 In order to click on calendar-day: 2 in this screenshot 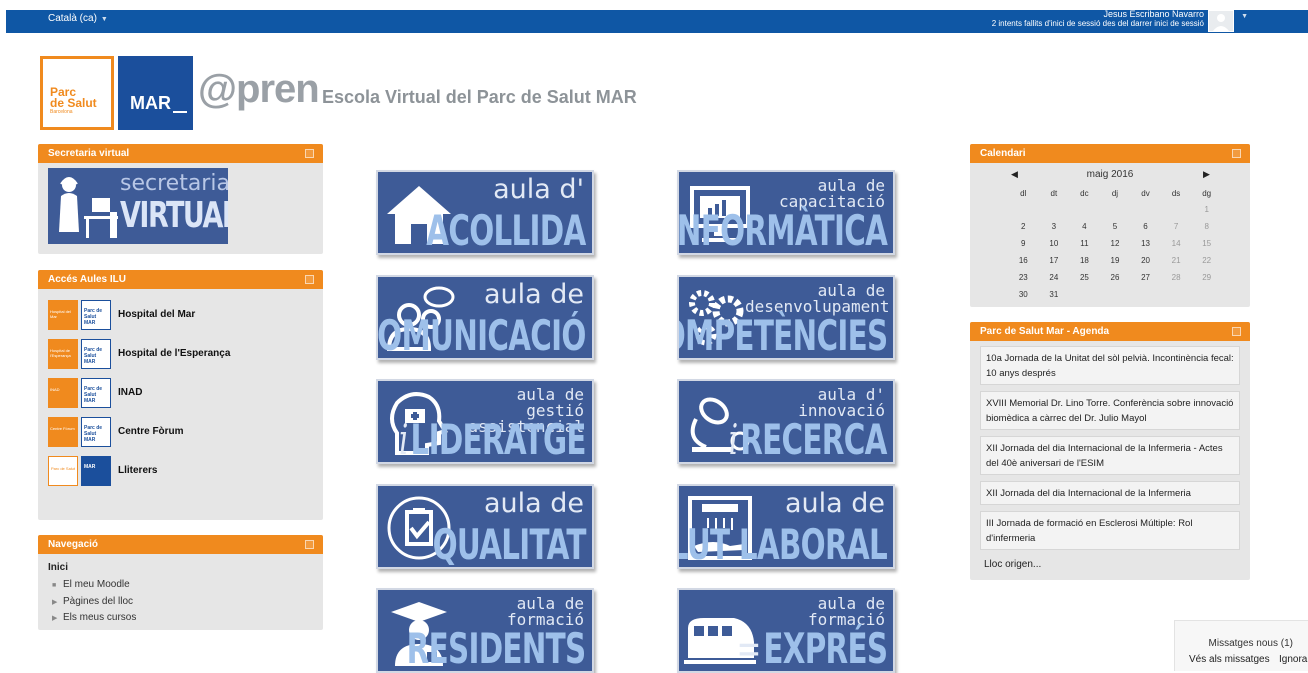, I will do `click(1023, 226)`.